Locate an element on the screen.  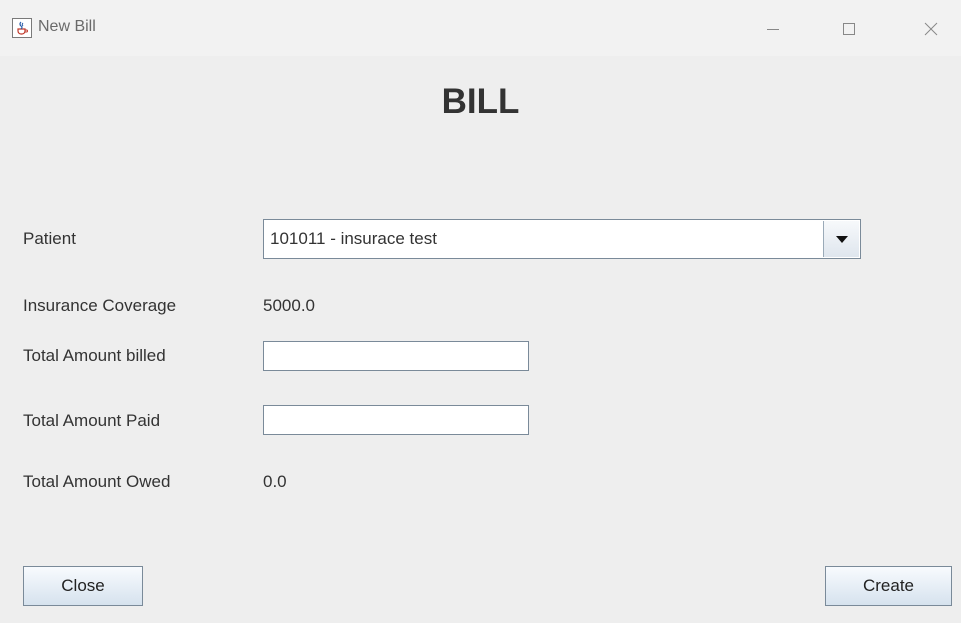
title-bar: New Bill is located at coordinates (480, 28).